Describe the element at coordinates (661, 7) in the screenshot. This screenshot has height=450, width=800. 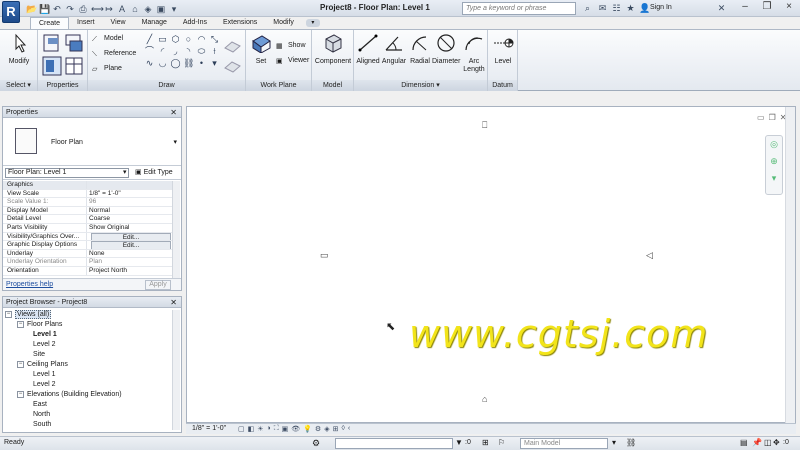
I see `sign-in-link: Sign In` at that location.